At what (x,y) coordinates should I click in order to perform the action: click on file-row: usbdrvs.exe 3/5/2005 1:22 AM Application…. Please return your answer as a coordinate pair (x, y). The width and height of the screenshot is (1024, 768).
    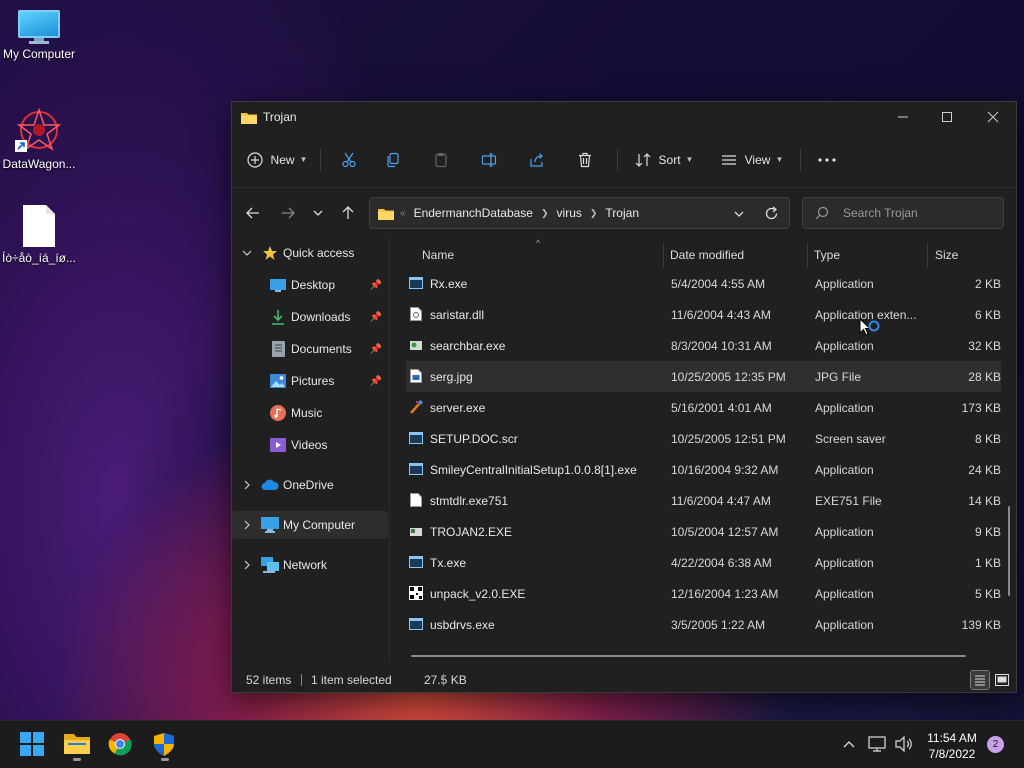
    Looking at the image, I should click on (703, 624).